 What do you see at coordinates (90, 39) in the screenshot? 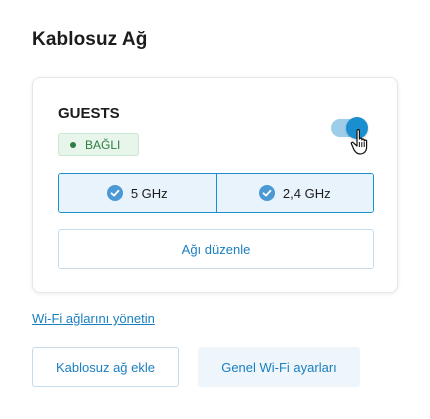
I see `page-title: Kablosuz Ağ` at bounding box center [90, 39].